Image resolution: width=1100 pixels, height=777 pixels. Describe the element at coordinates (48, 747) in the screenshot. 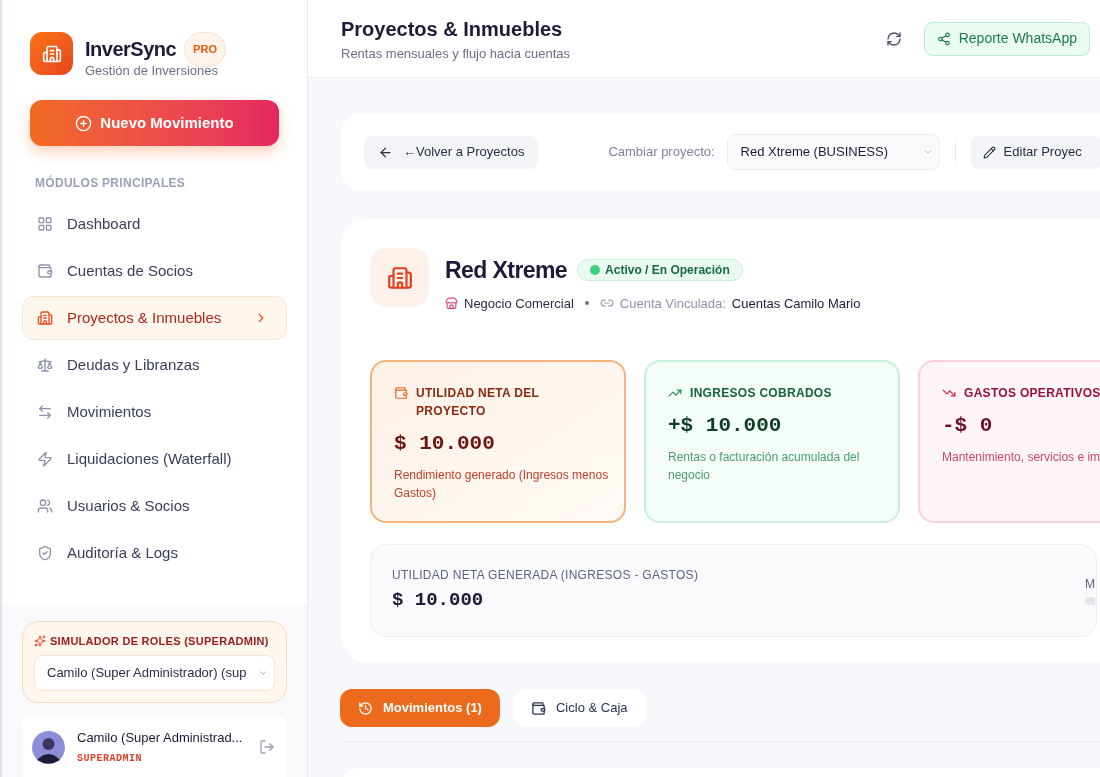

I see `avatar-icon` at that location.